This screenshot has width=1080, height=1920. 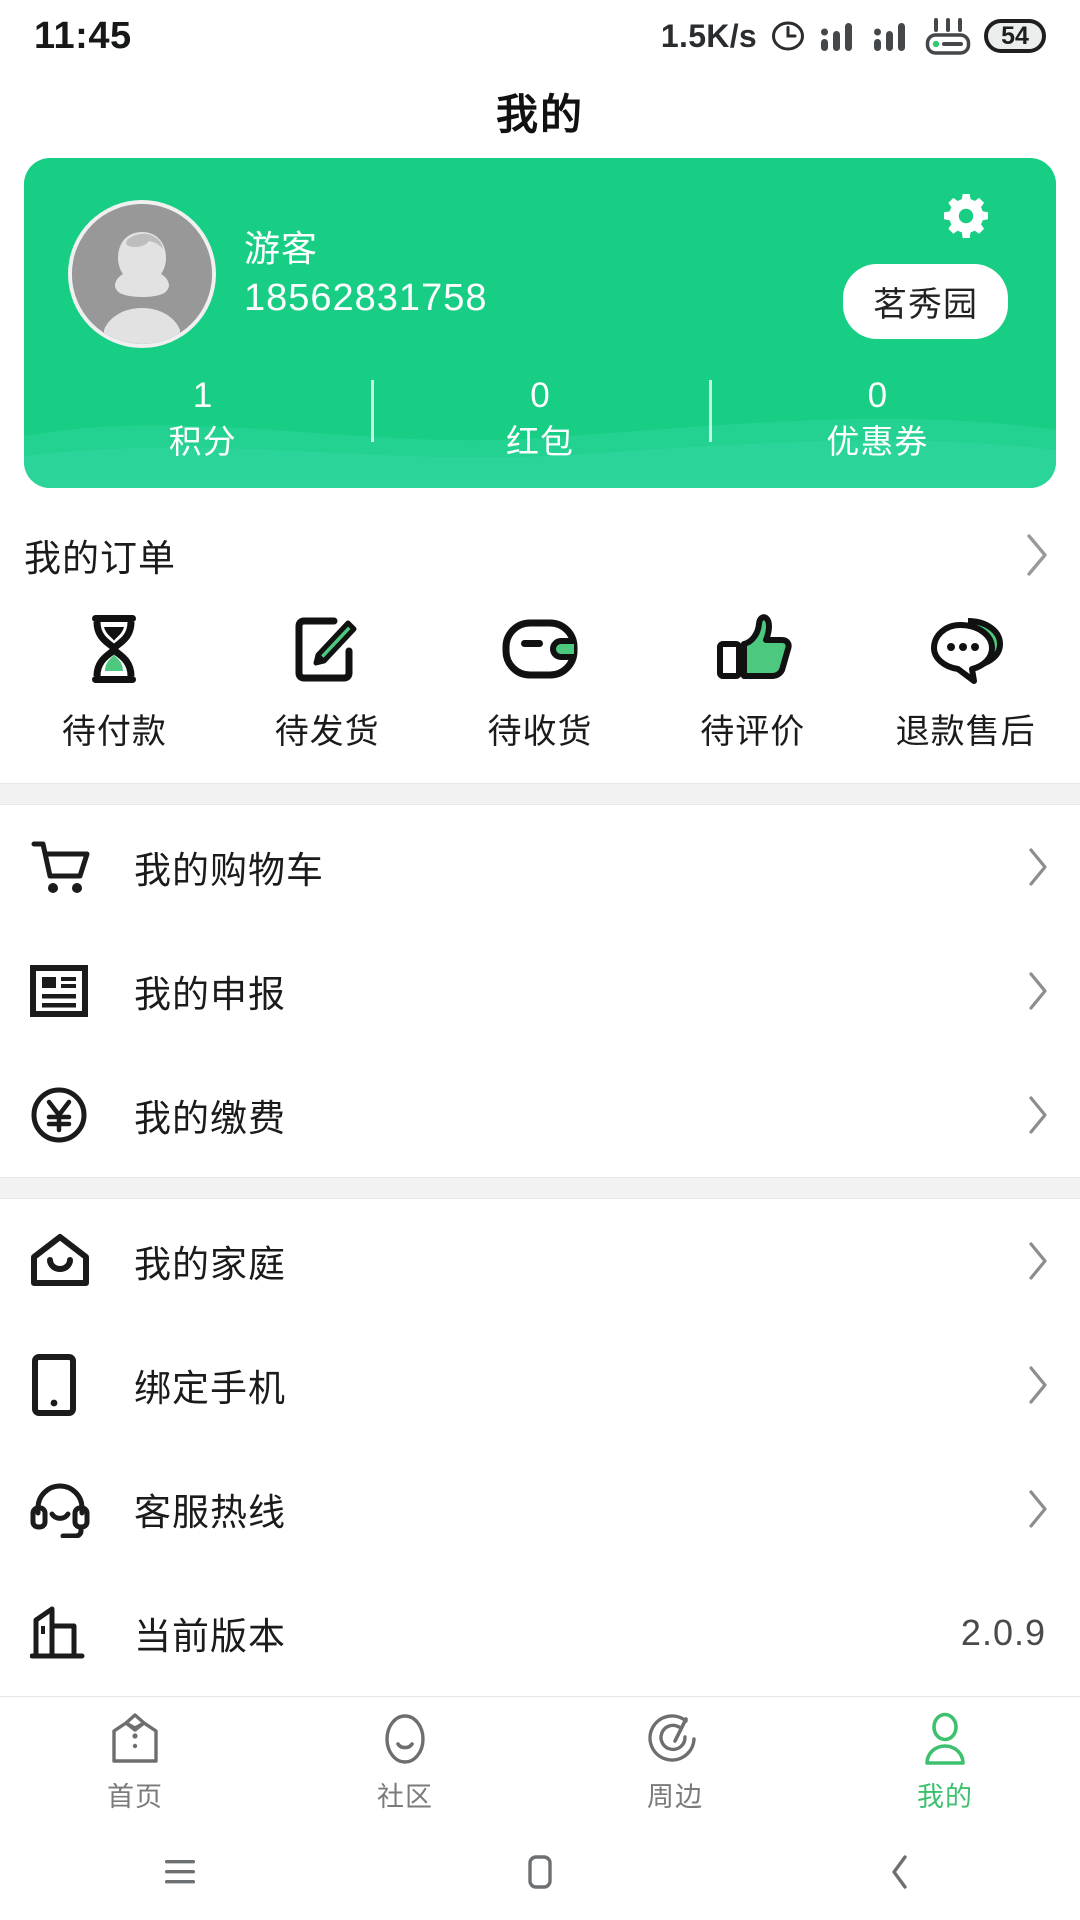 I want to click on headset-icon, so click(x=69, y=1509).